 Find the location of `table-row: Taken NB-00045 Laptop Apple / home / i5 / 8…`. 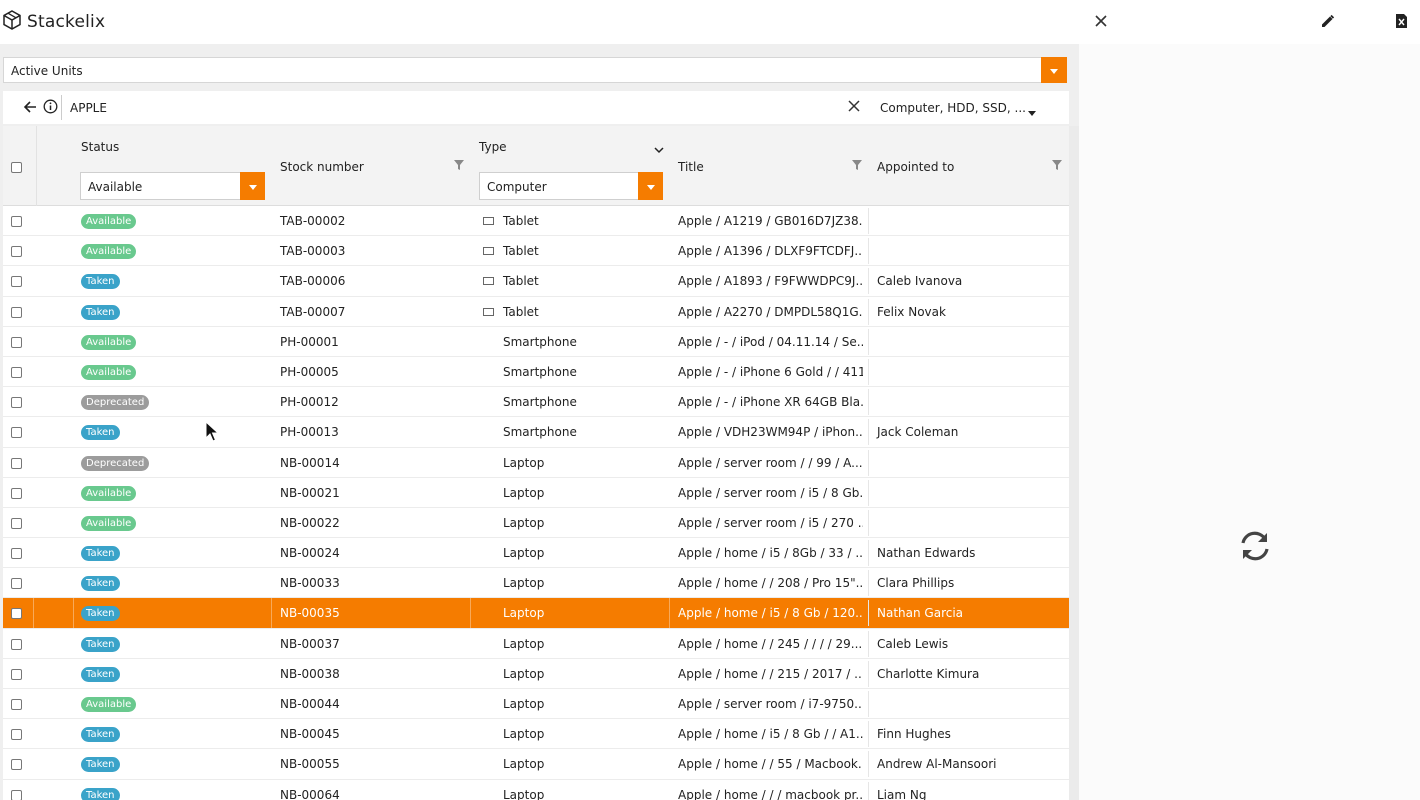

table-row: Taken NB-00045 Laptop Apple / home / i5 / 8… is located at coordinates (536, 734).